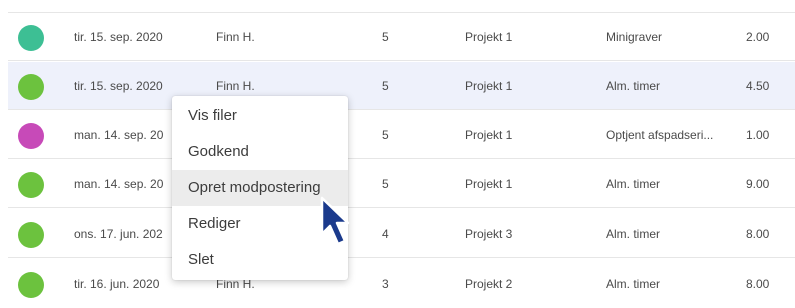 This screenshot has width=795, height=308. I want to click on project-cell: Projekt 2, so click(489, 284).